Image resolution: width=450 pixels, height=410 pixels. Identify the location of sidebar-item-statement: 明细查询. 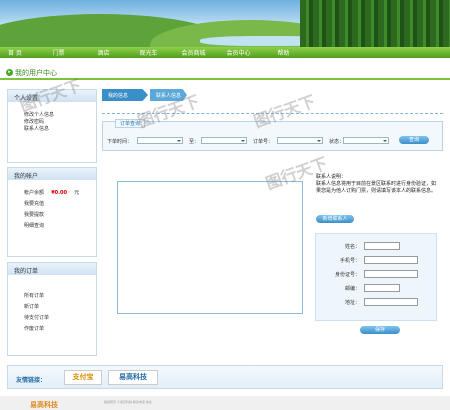
(52, 226).